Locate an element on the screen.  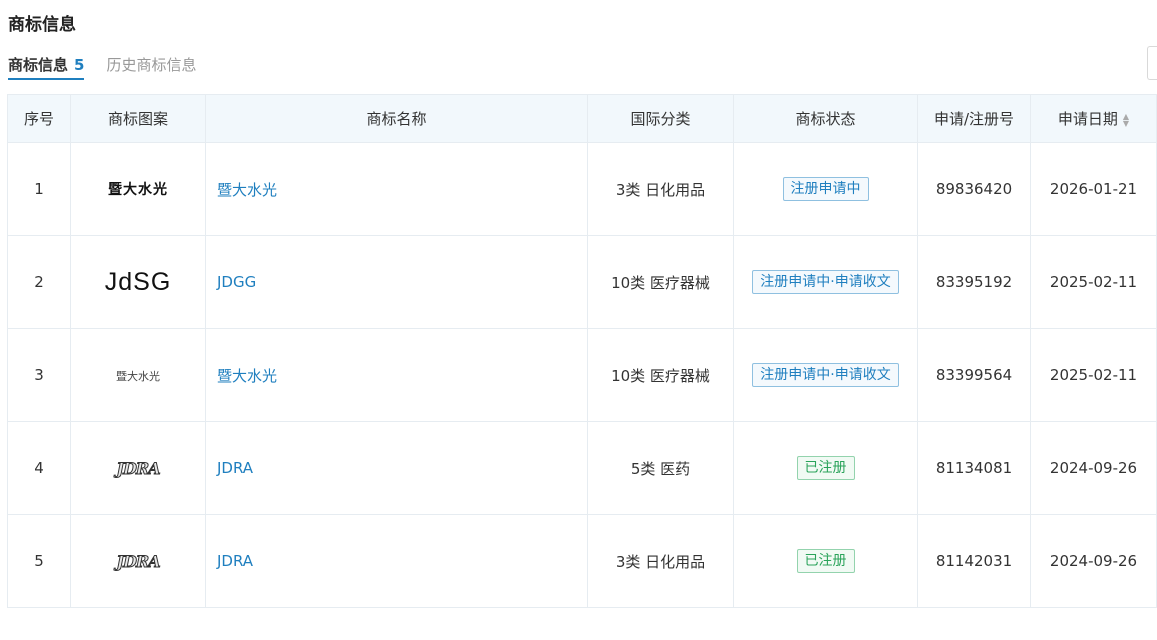
row-index: 4 is located at coordinates (39, 468).